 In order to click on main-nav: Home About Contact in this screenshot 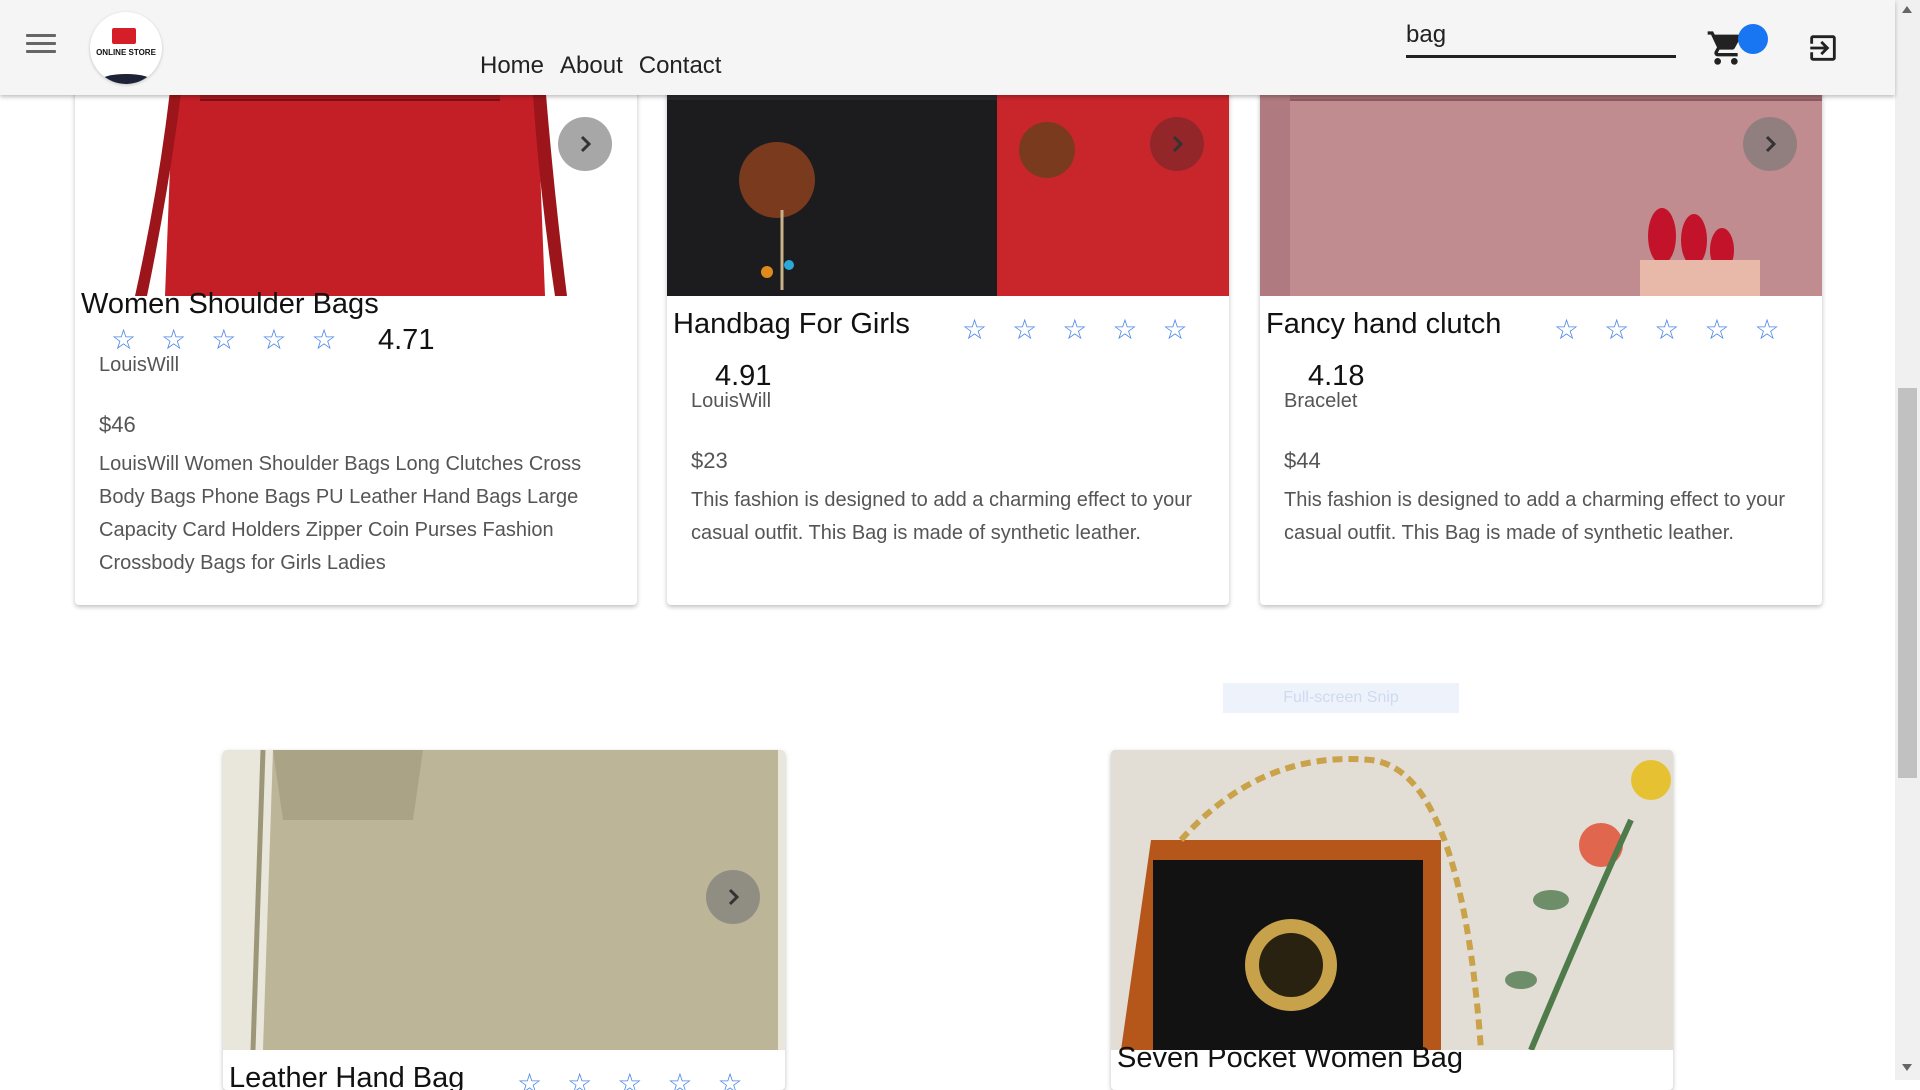, I will do `click(600, 66)`.